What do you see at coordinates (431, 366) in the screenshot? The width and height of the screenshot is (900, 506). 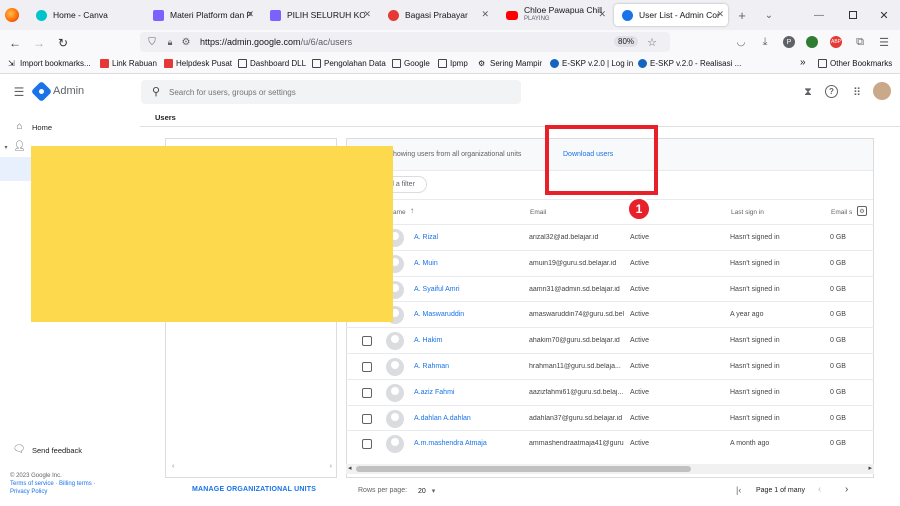 I see `user-name-link: A. Rahman` at bounding box center [431, 366].